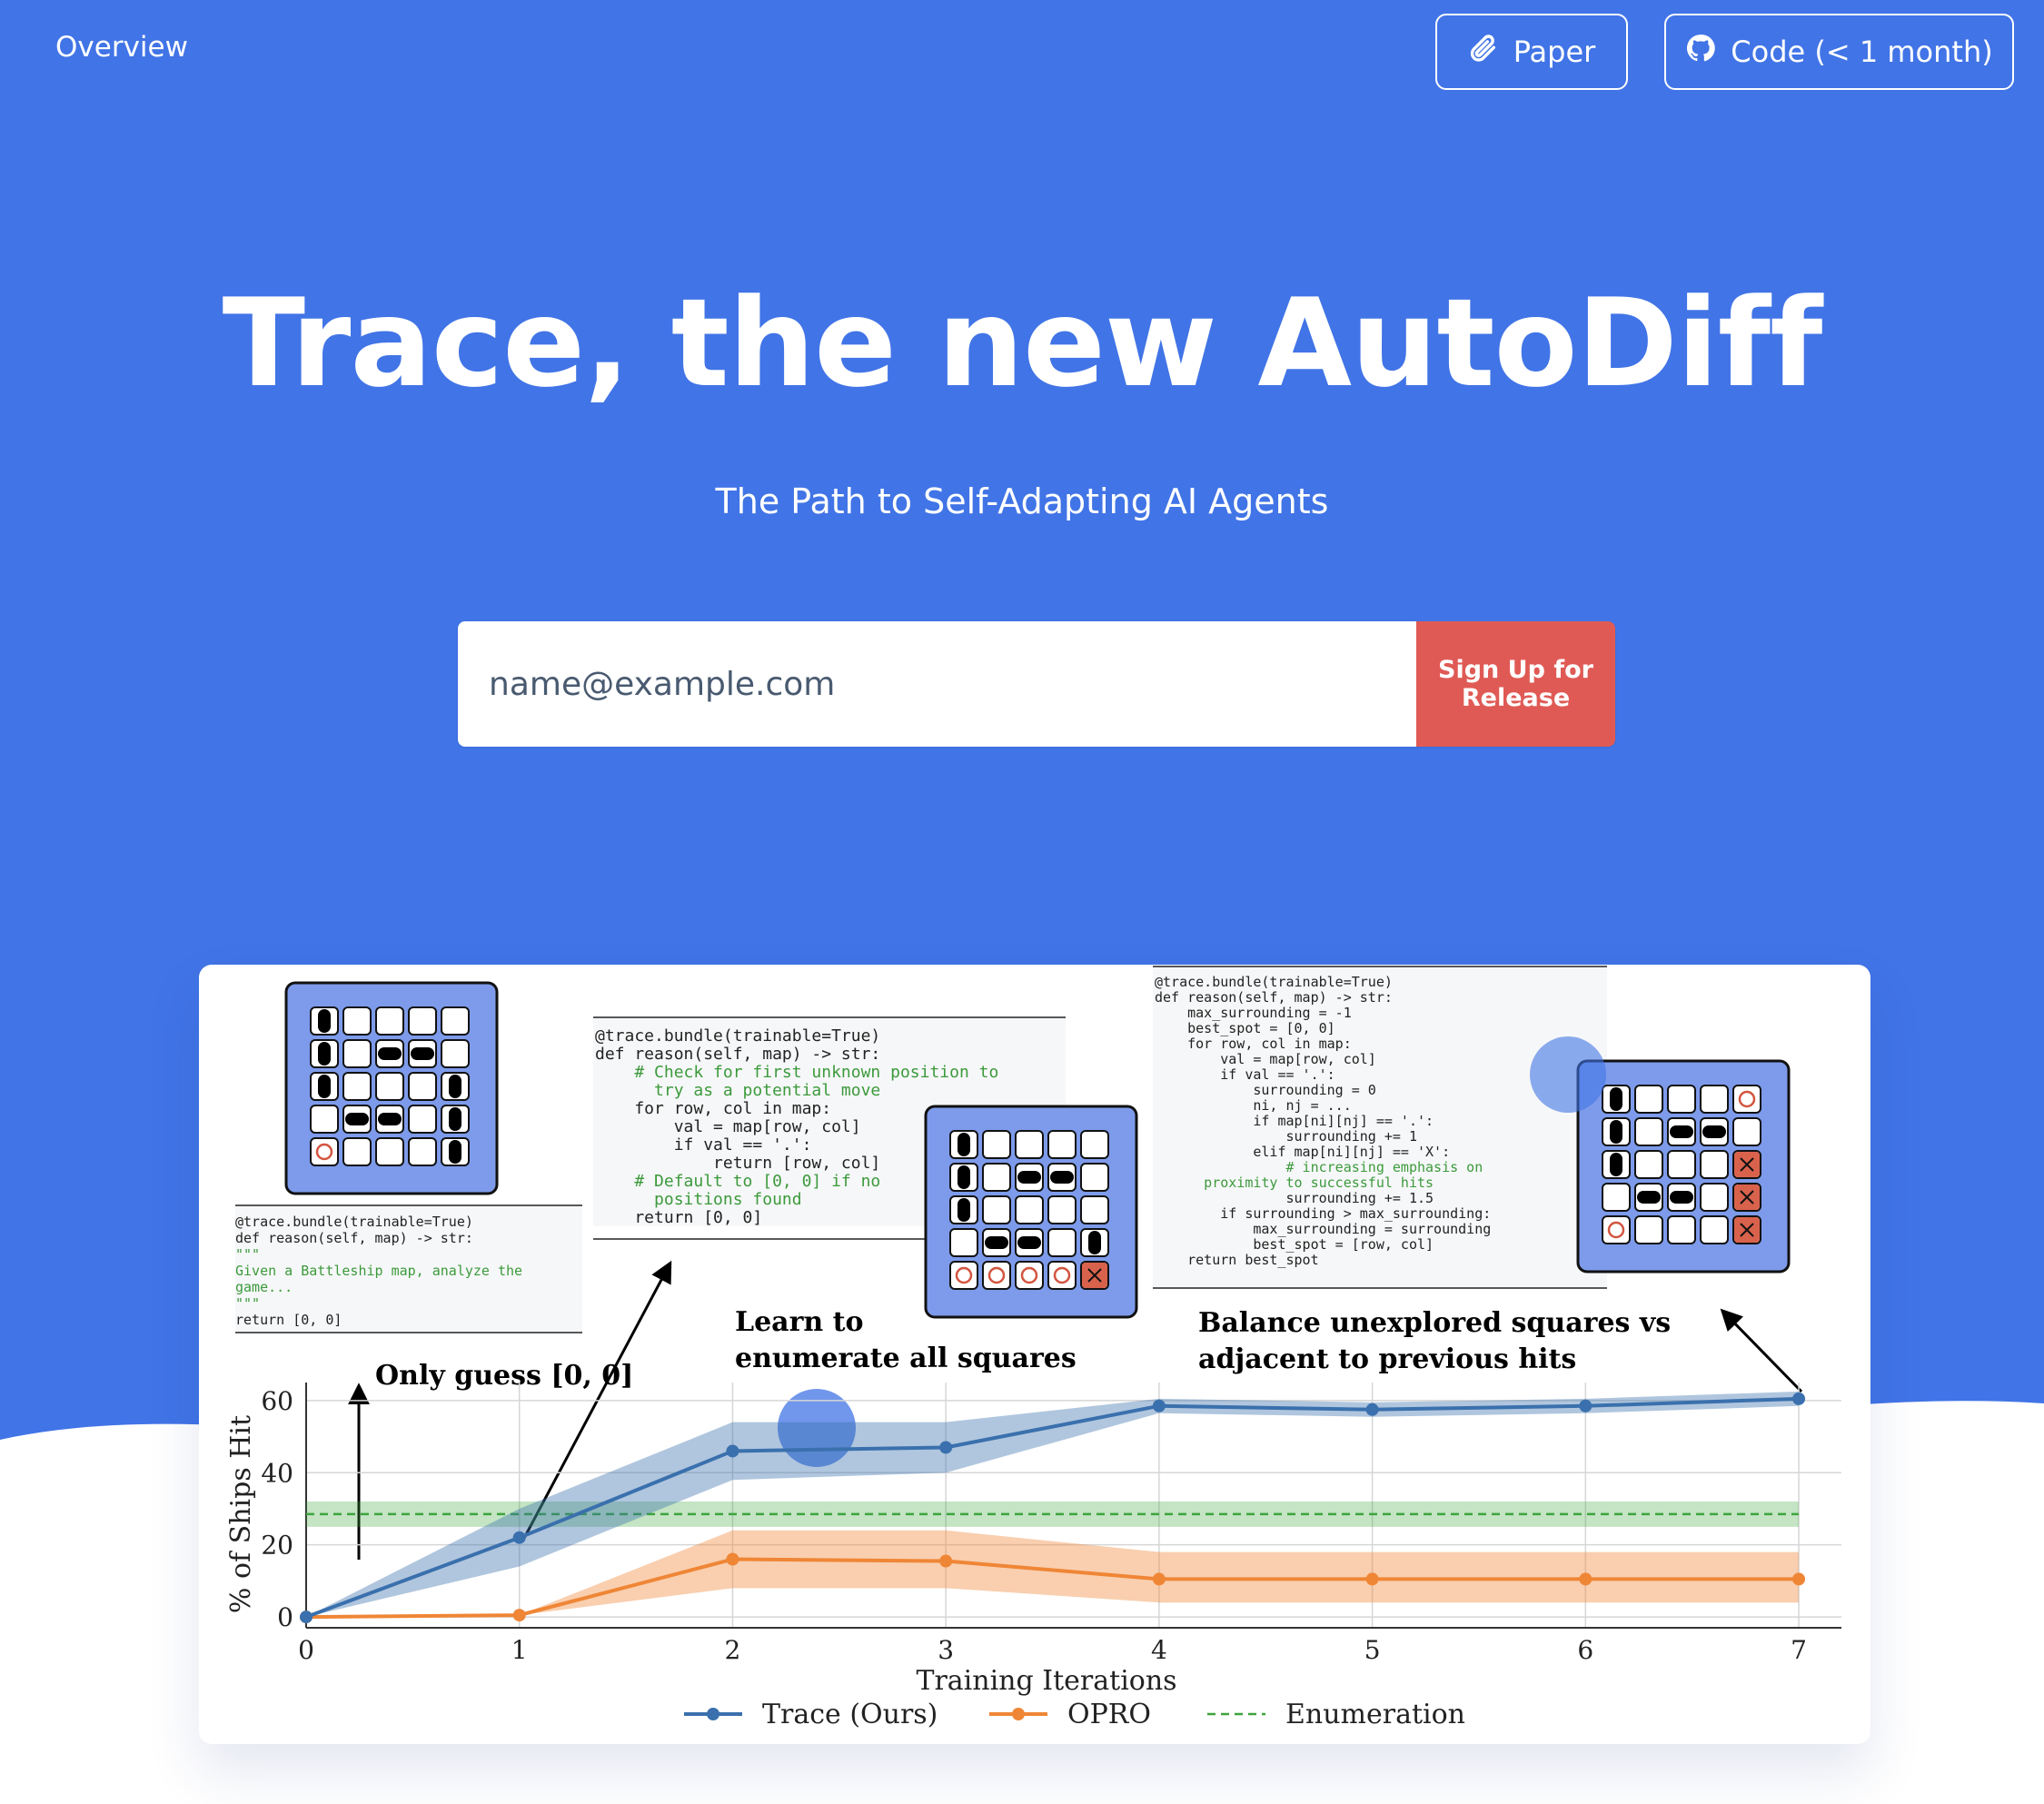 The height and width of the screenshot is (1804, 2044). I want to click on code-line: # Default to [0, 0] if no, so click(737, 1181).